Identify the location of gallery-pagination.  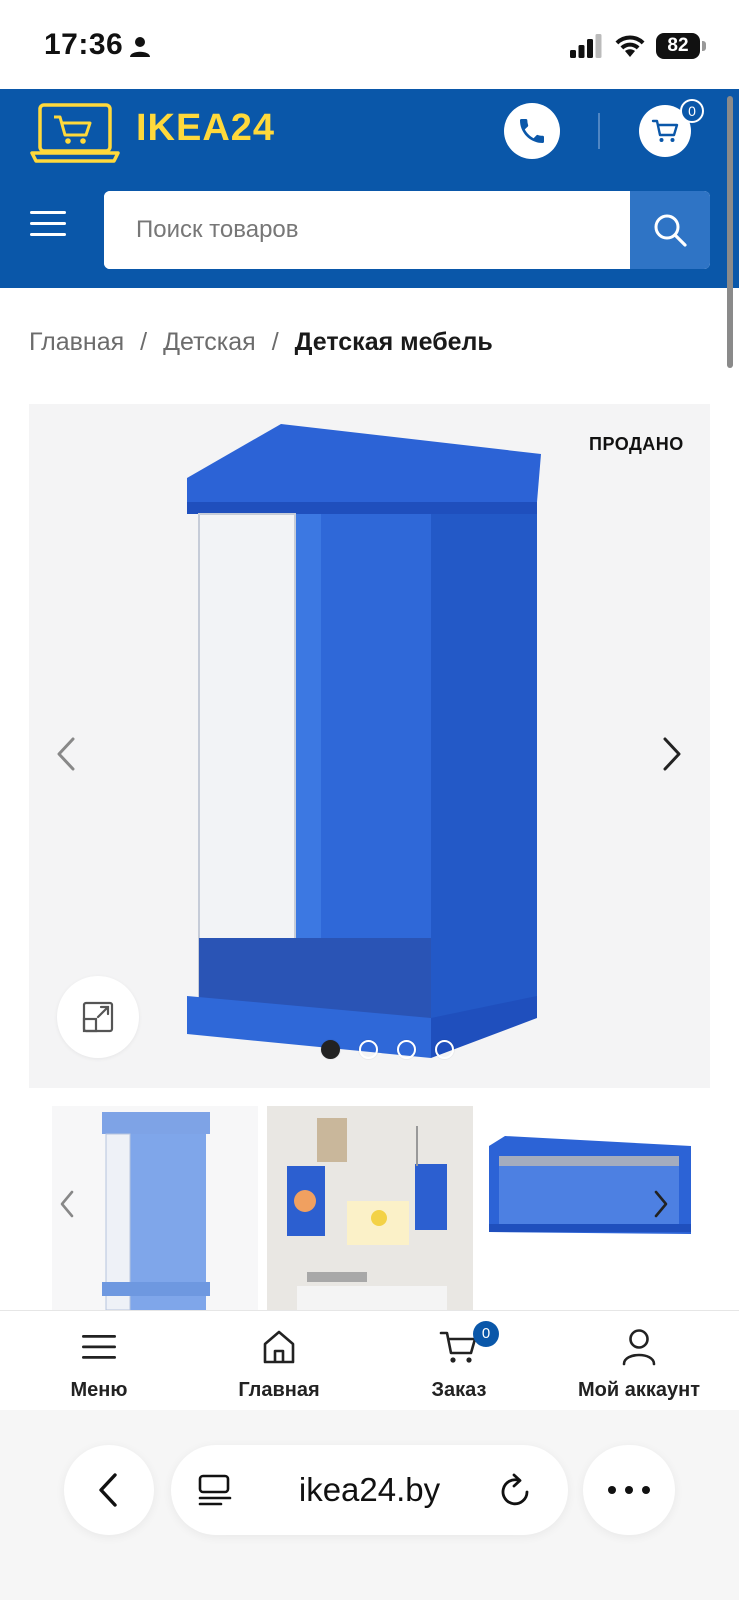
(387, 1049).